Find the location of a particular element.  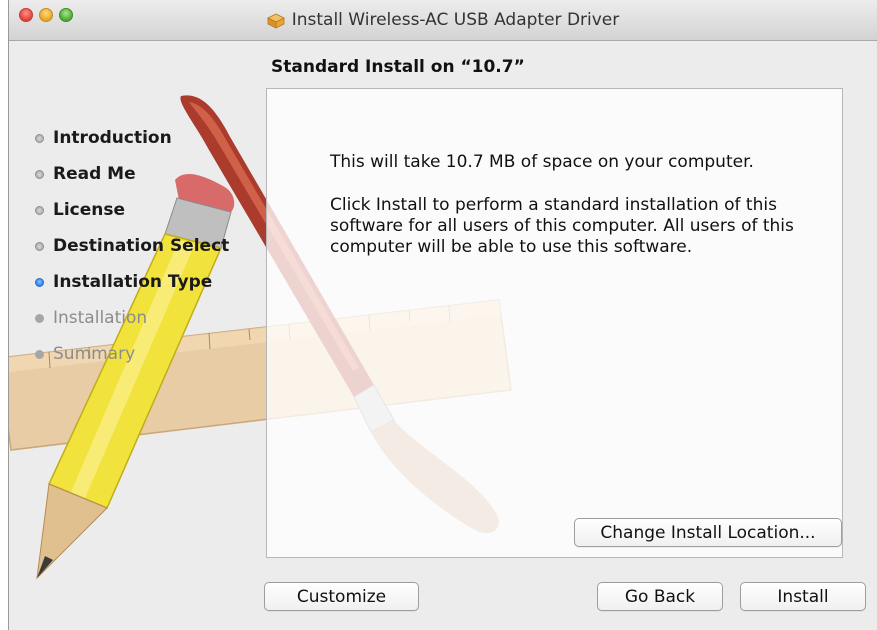

step-label: Destination Select is located at coordinates (141, 246).